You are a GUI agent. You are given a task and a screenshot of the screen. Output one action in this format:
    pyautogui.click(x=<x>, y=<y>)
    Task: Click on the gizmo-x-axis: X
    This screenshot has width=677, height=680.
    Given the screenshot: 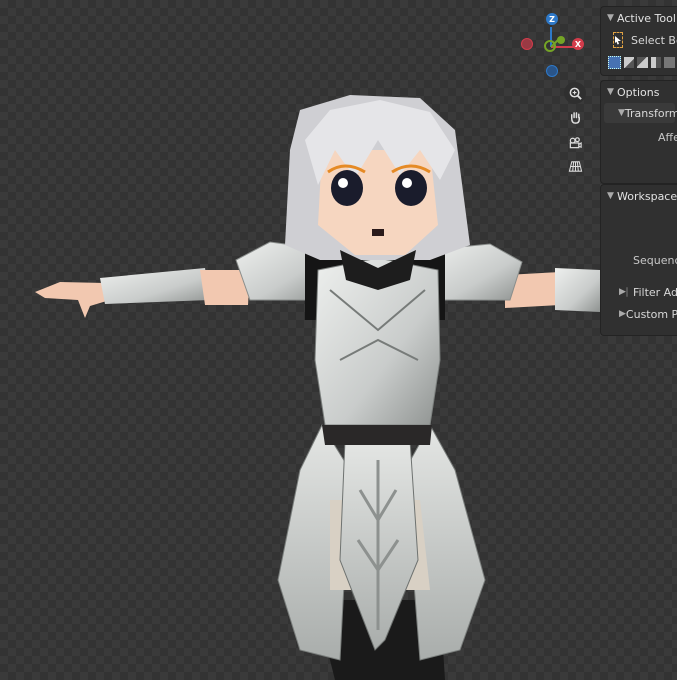 What is the action you would take?
    pyautogui.click(x=578, y=44)
    